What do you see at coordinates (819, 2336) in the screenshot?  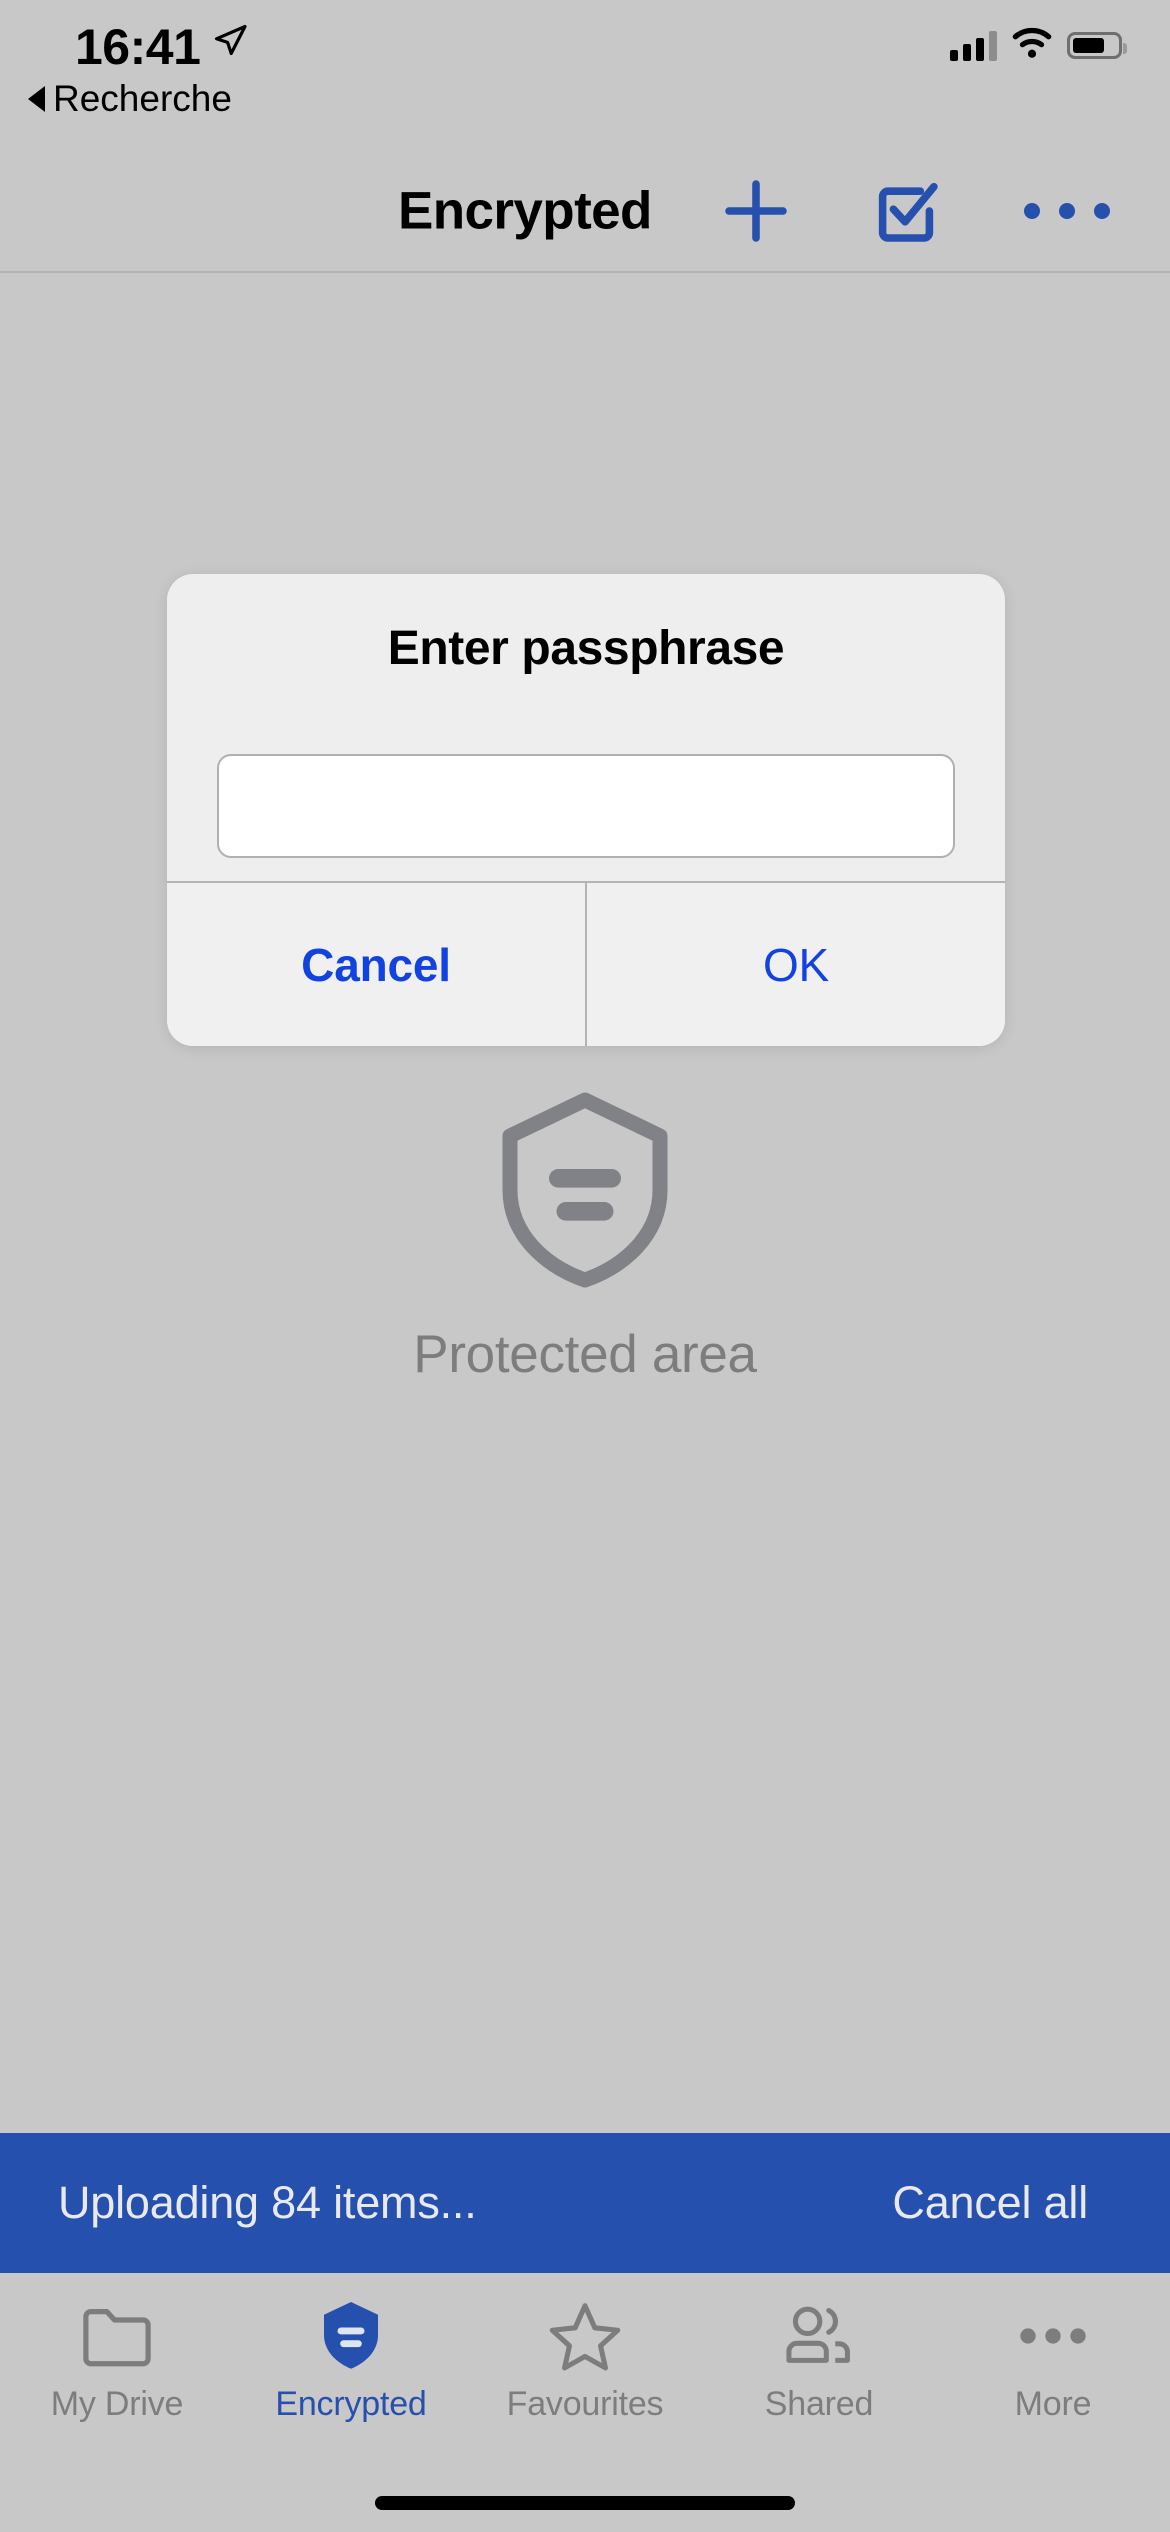 I see `people-icon` at bounding box center [819, 2336].